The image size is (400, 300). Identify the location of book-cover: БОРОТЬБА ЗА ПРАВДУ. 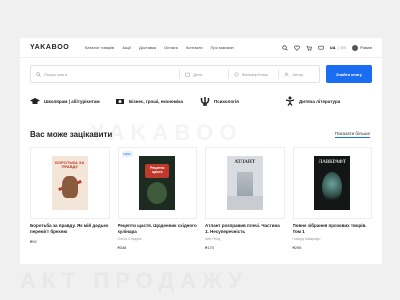
(69, 183).